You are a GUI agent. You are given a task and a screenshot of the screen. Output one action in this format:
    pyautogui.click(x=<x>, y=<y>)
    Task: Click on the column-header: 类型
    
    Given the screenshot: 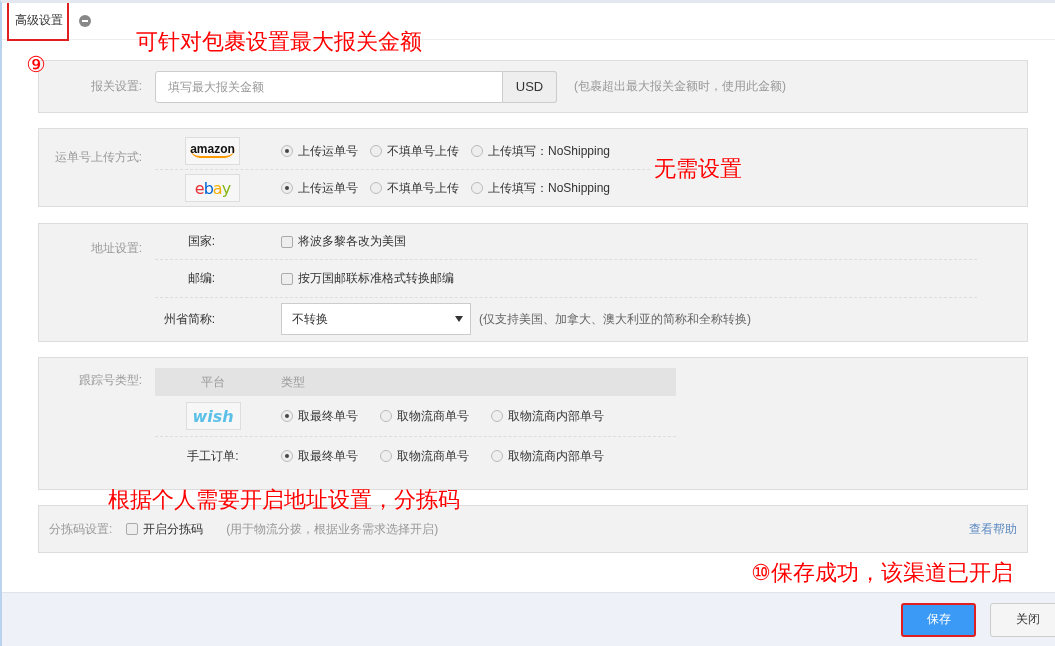 What is the action you would take?
    pyautogui.click(x=293, y=382)
    